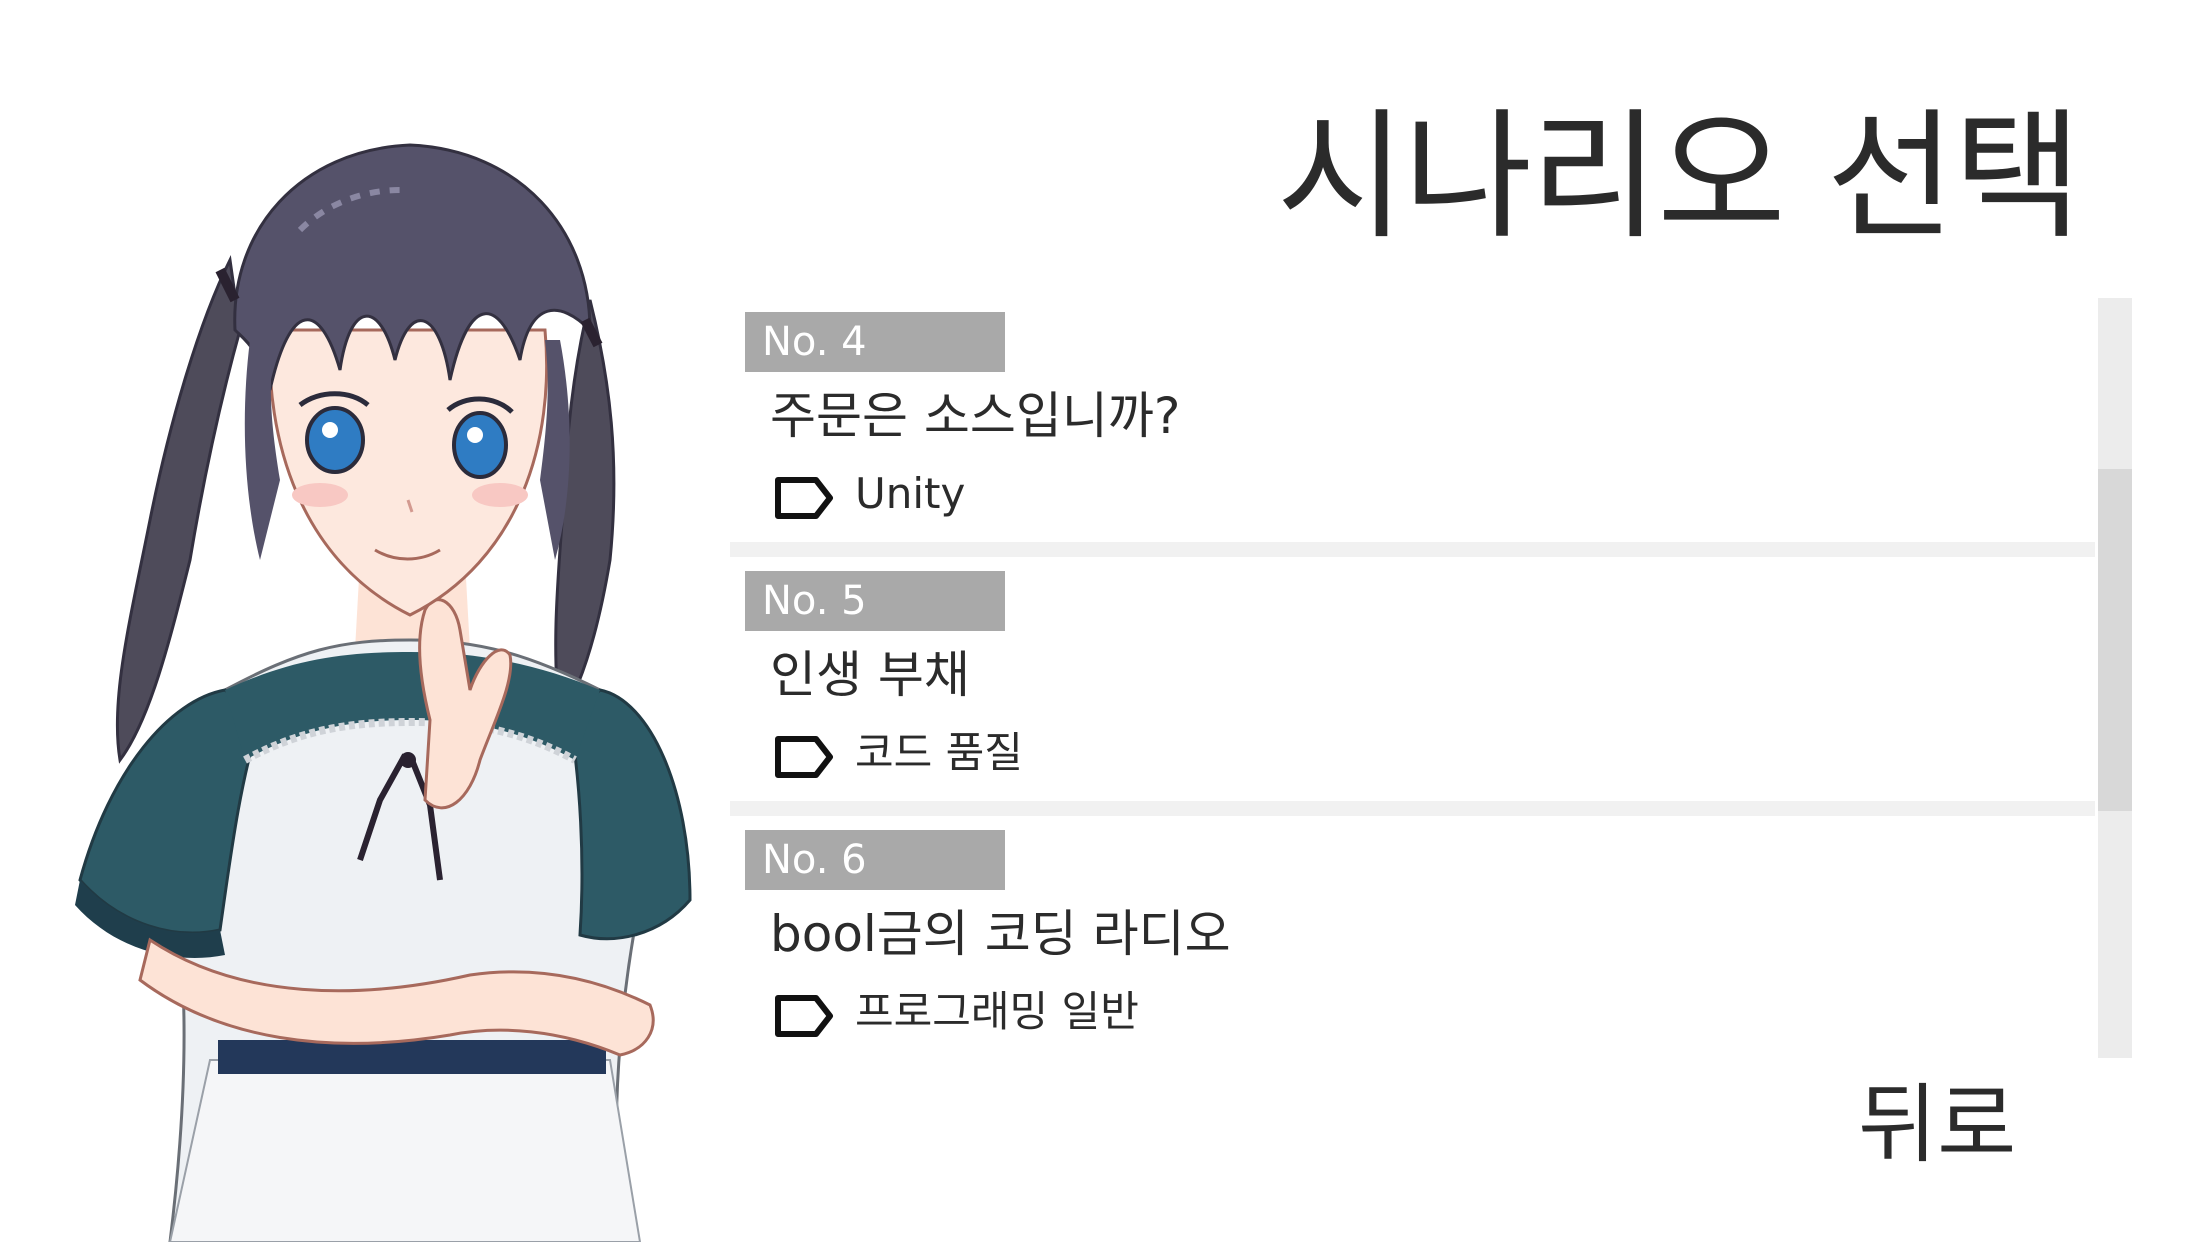  Describe the element at coordinates (1937, 1125) in the screenshot. I see `back-button: 뒤로` at that location.